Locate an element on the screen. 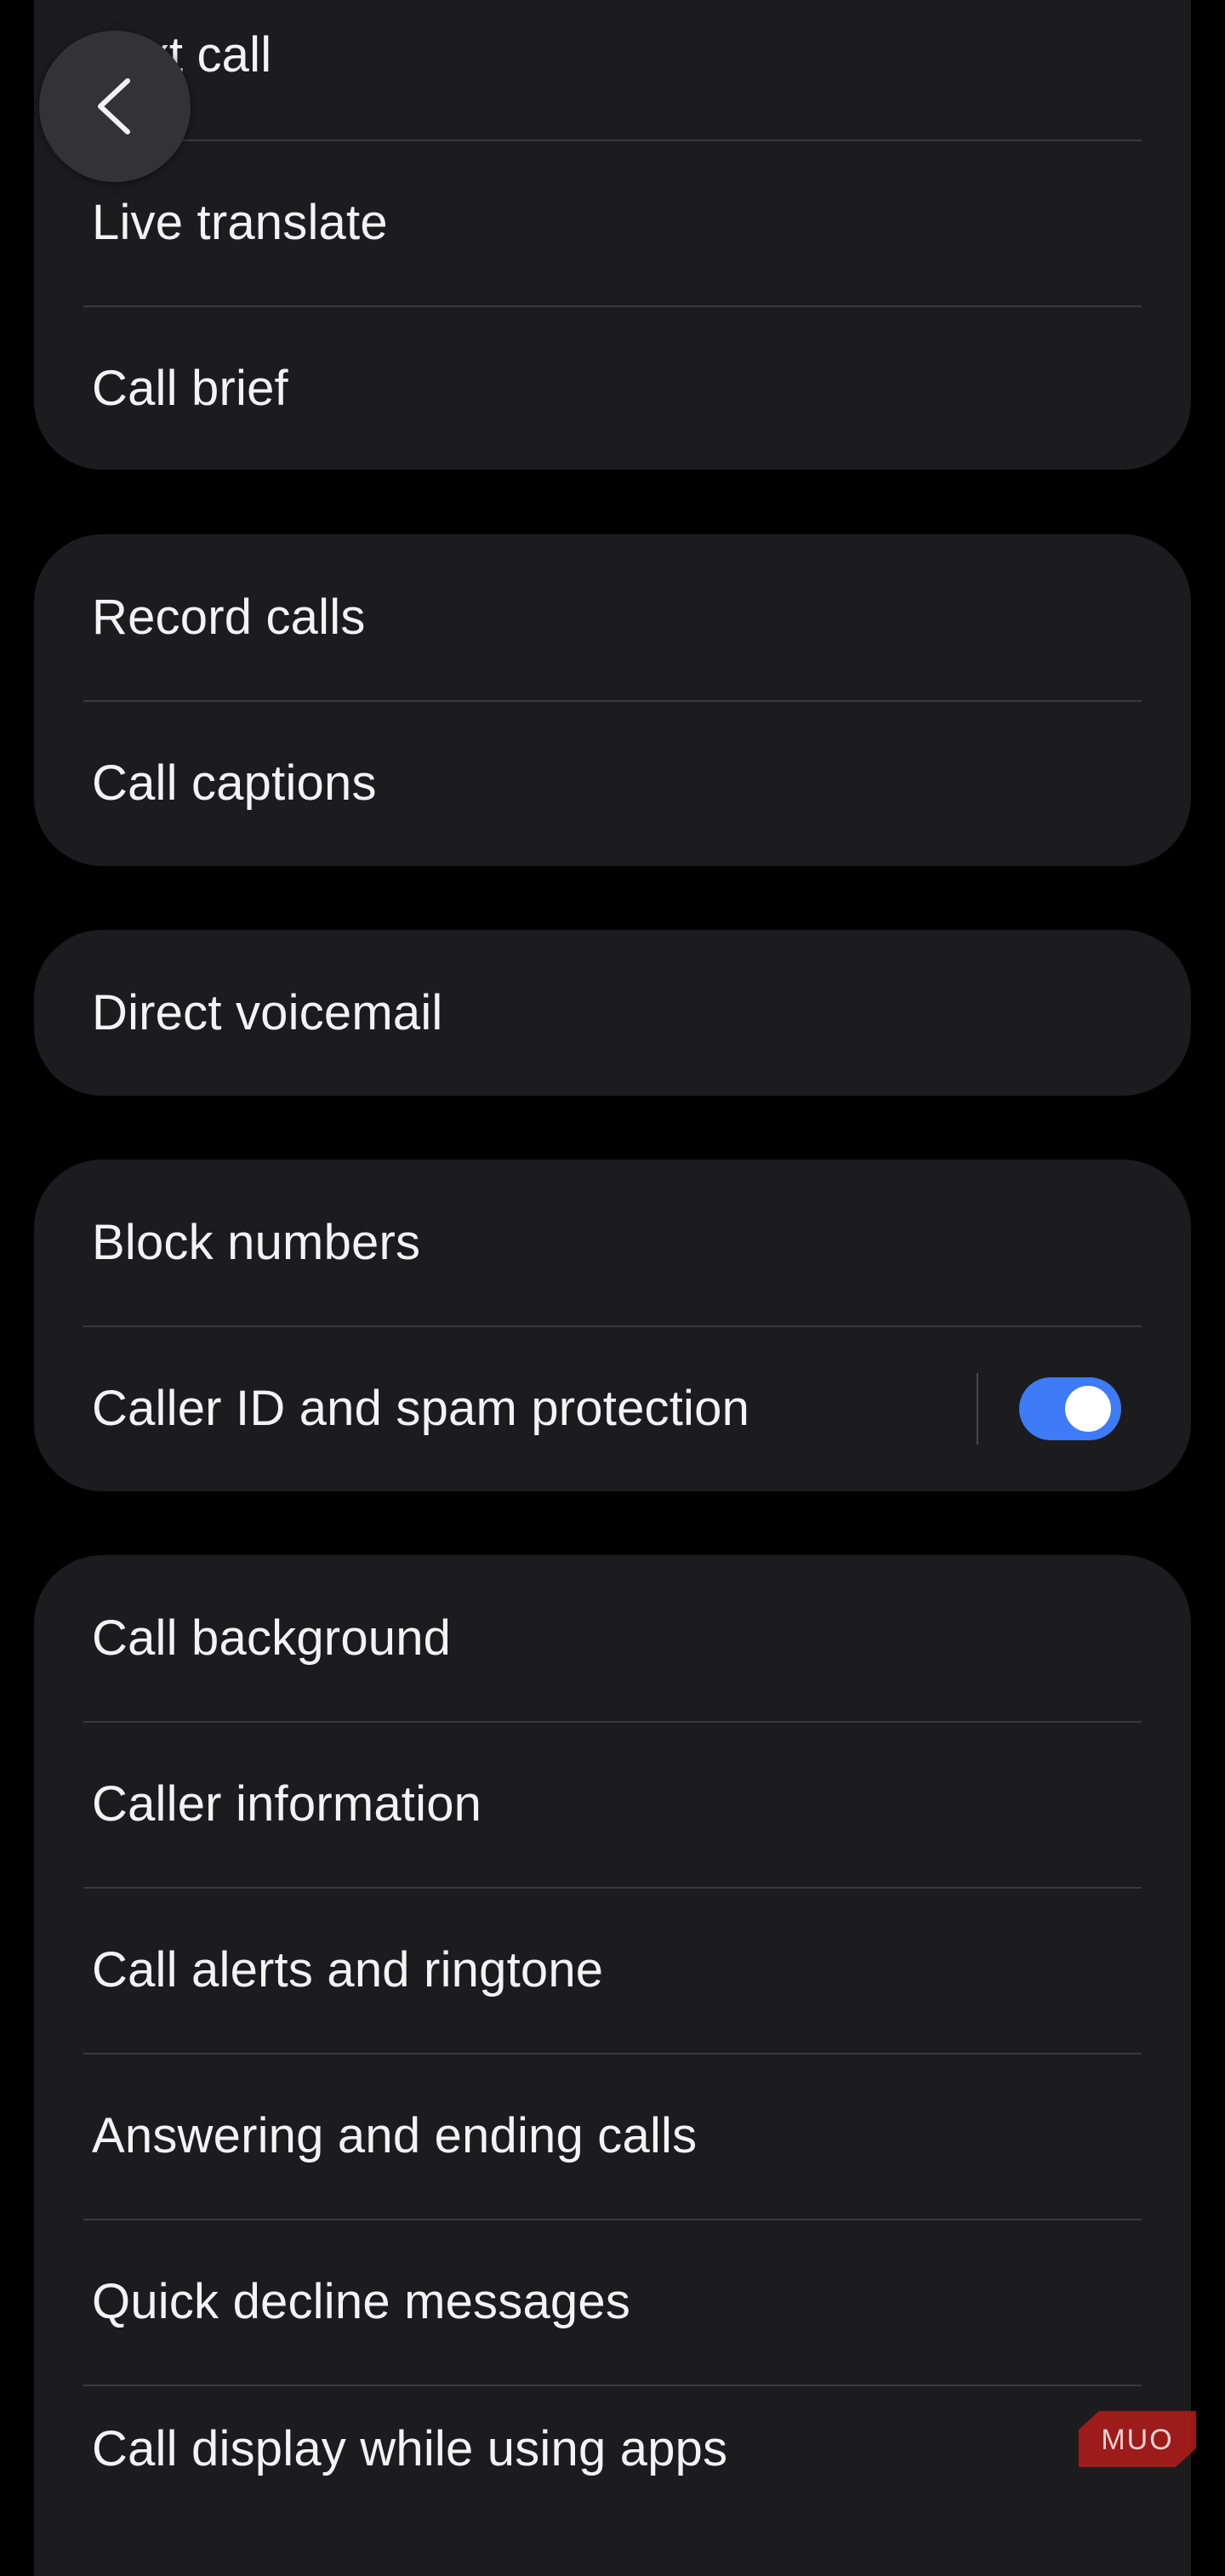  settings-item-block-numbers: Block numbers is located at coordinates (613, 1243).